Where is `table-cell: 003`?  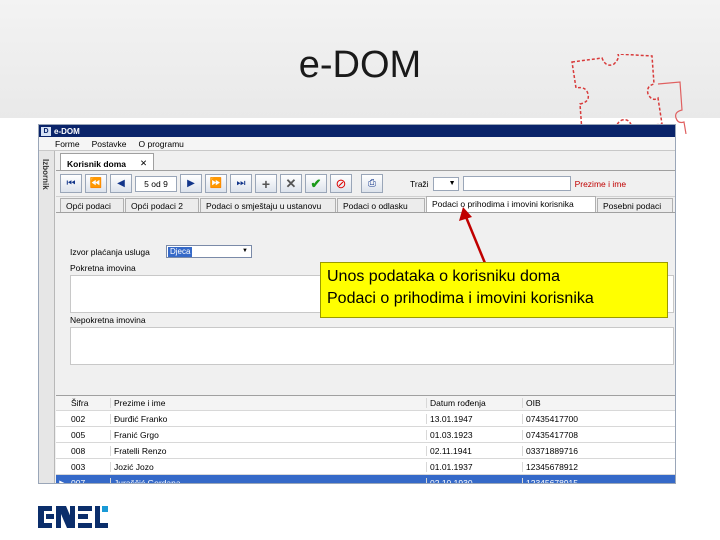
table-cell: 003 is located at coordinates (78, 466).